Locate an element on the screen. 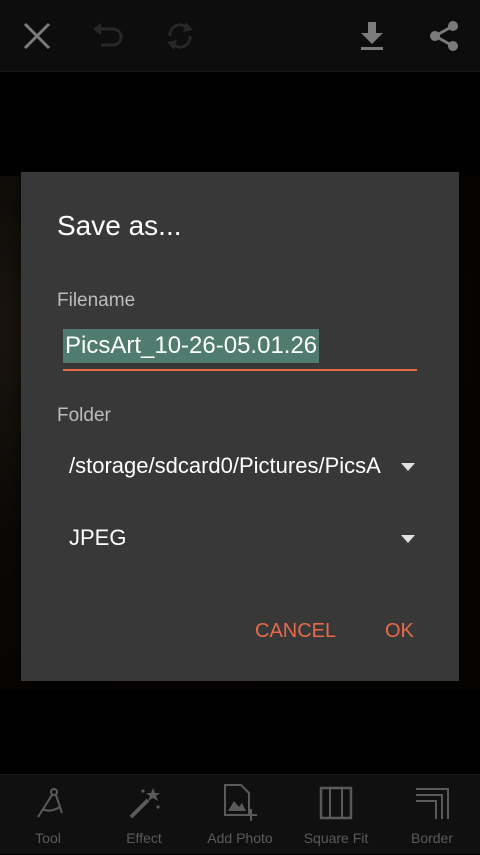 The height and width of the screenshot is (855, 480). folder-path: /storage/sdcard0/Pictures/PicsArt is located at coordinates (225, 465).